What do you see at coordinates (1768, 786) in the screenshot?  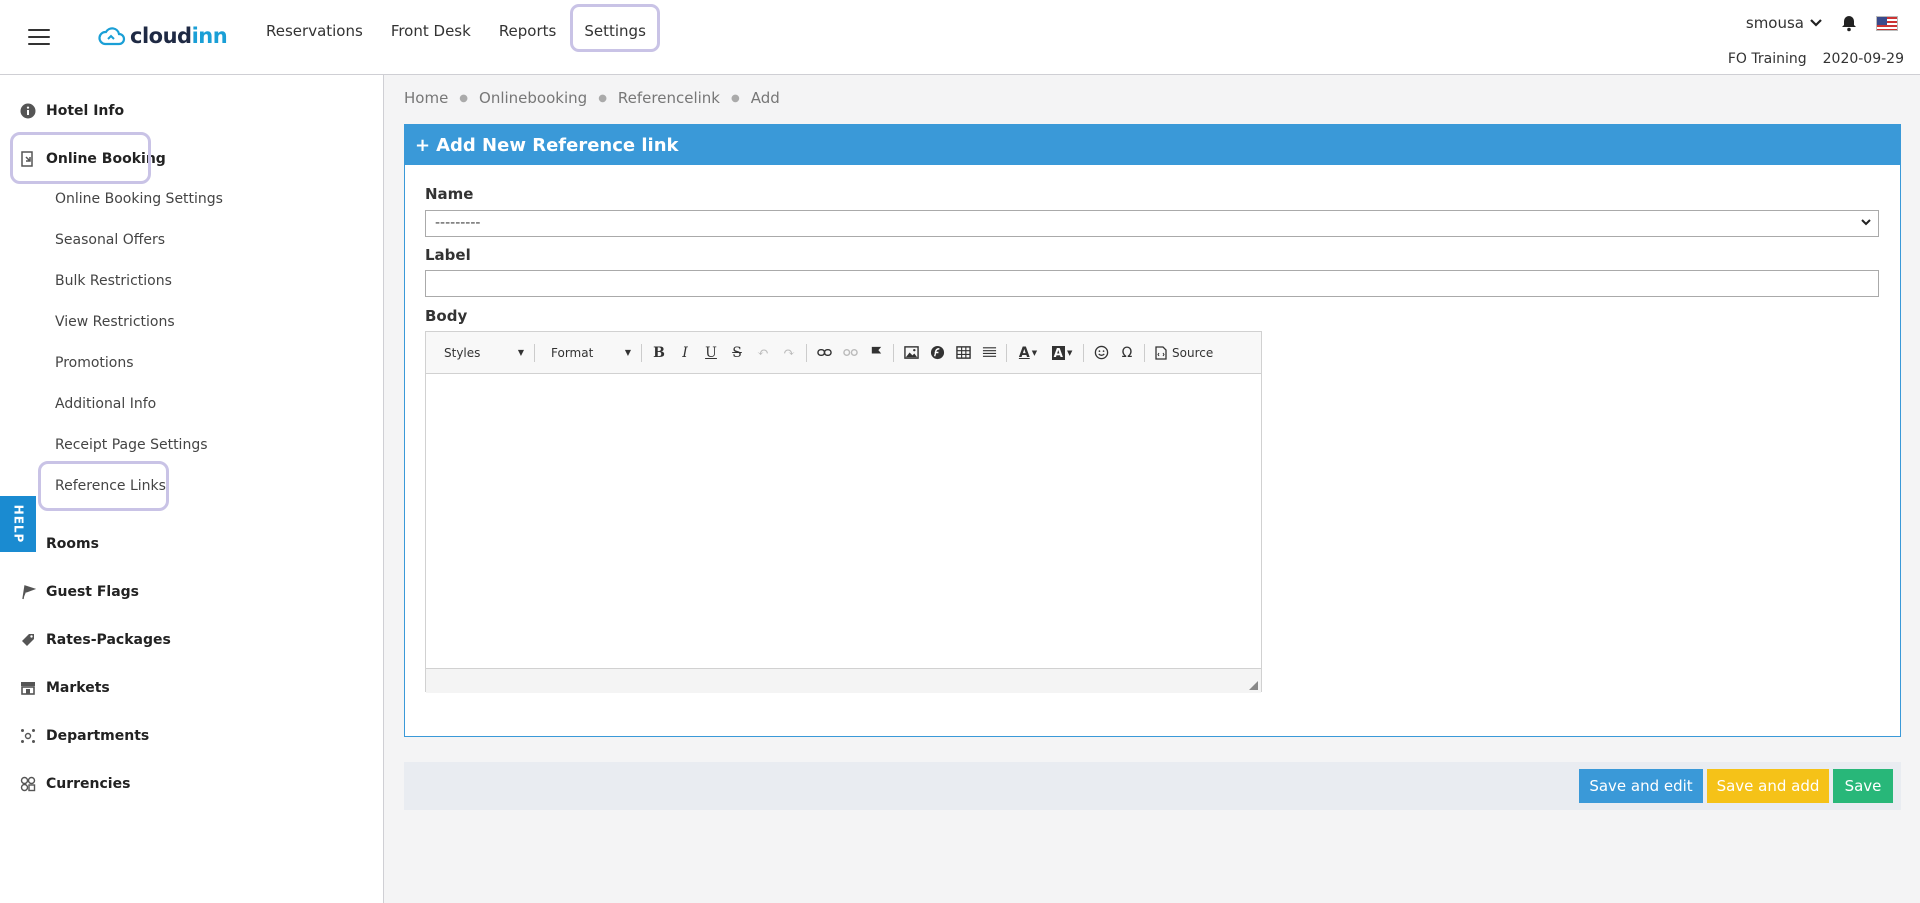 I see `save-and-add-button: Save and add` at bounding box center [1768, 786].